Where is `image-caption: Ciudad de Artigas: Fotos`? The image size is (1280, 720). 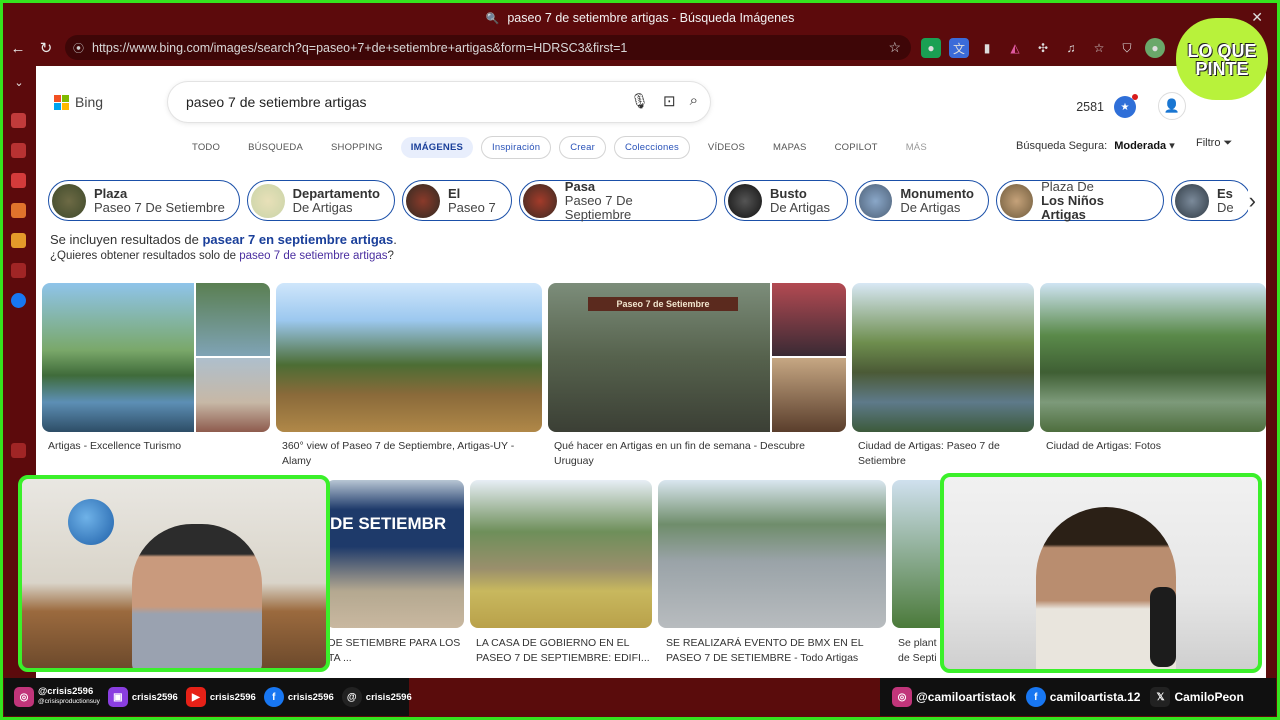 image-caption: Ciudad de Artigas: Fotos is located at coordinates (1151, 446).